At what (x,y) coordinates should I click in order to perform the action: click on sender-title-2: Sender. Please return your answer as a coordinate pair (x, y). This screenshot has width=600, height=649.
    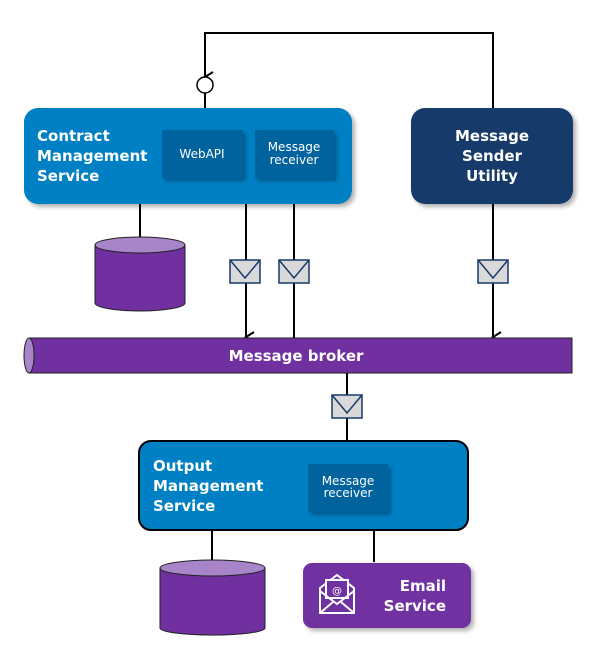
    Looking at the image, I should click on (492, 156).